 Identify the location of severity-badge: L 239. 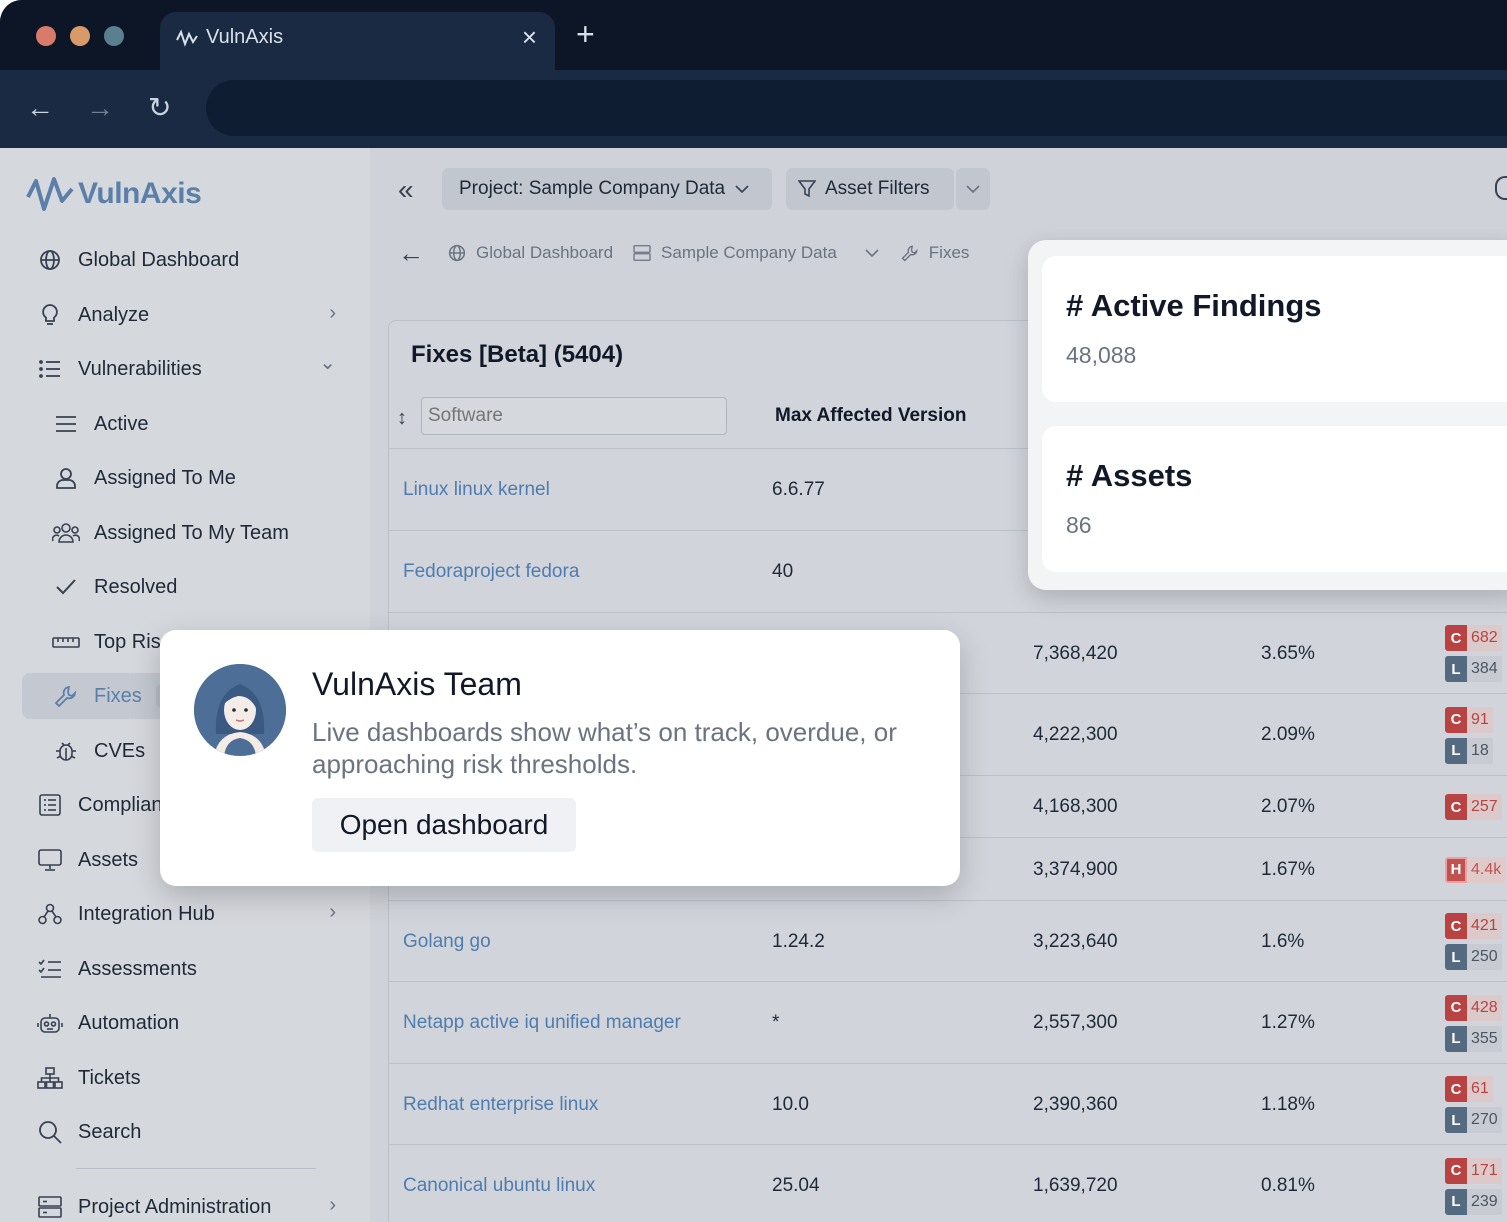
(1473, 1201).